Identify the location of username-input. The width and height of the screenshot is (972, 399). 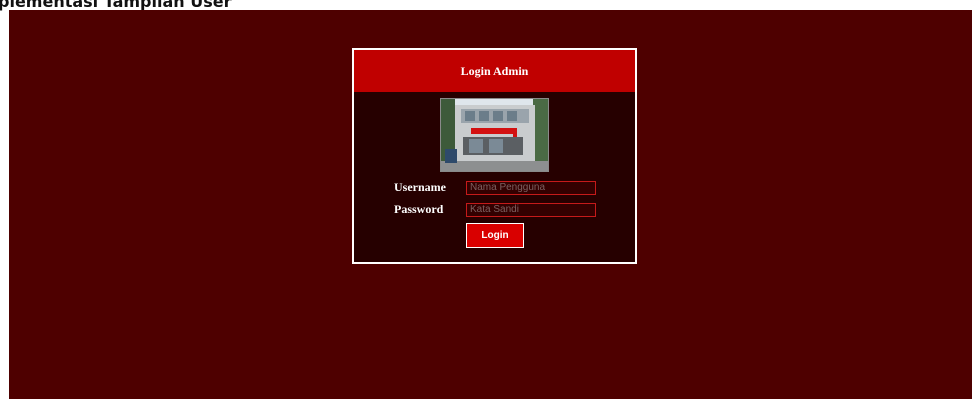
(531, 187).